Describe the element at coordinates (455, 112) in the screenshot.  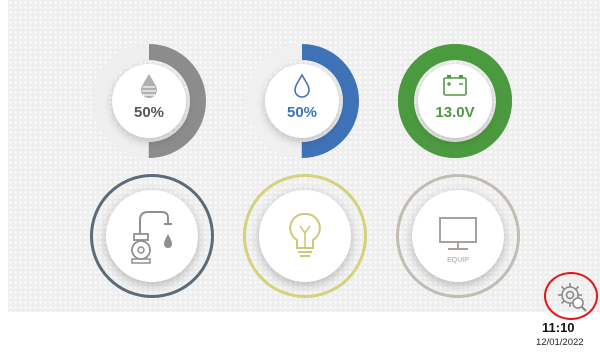
I see `gauge-value: 13.0V` at that location.